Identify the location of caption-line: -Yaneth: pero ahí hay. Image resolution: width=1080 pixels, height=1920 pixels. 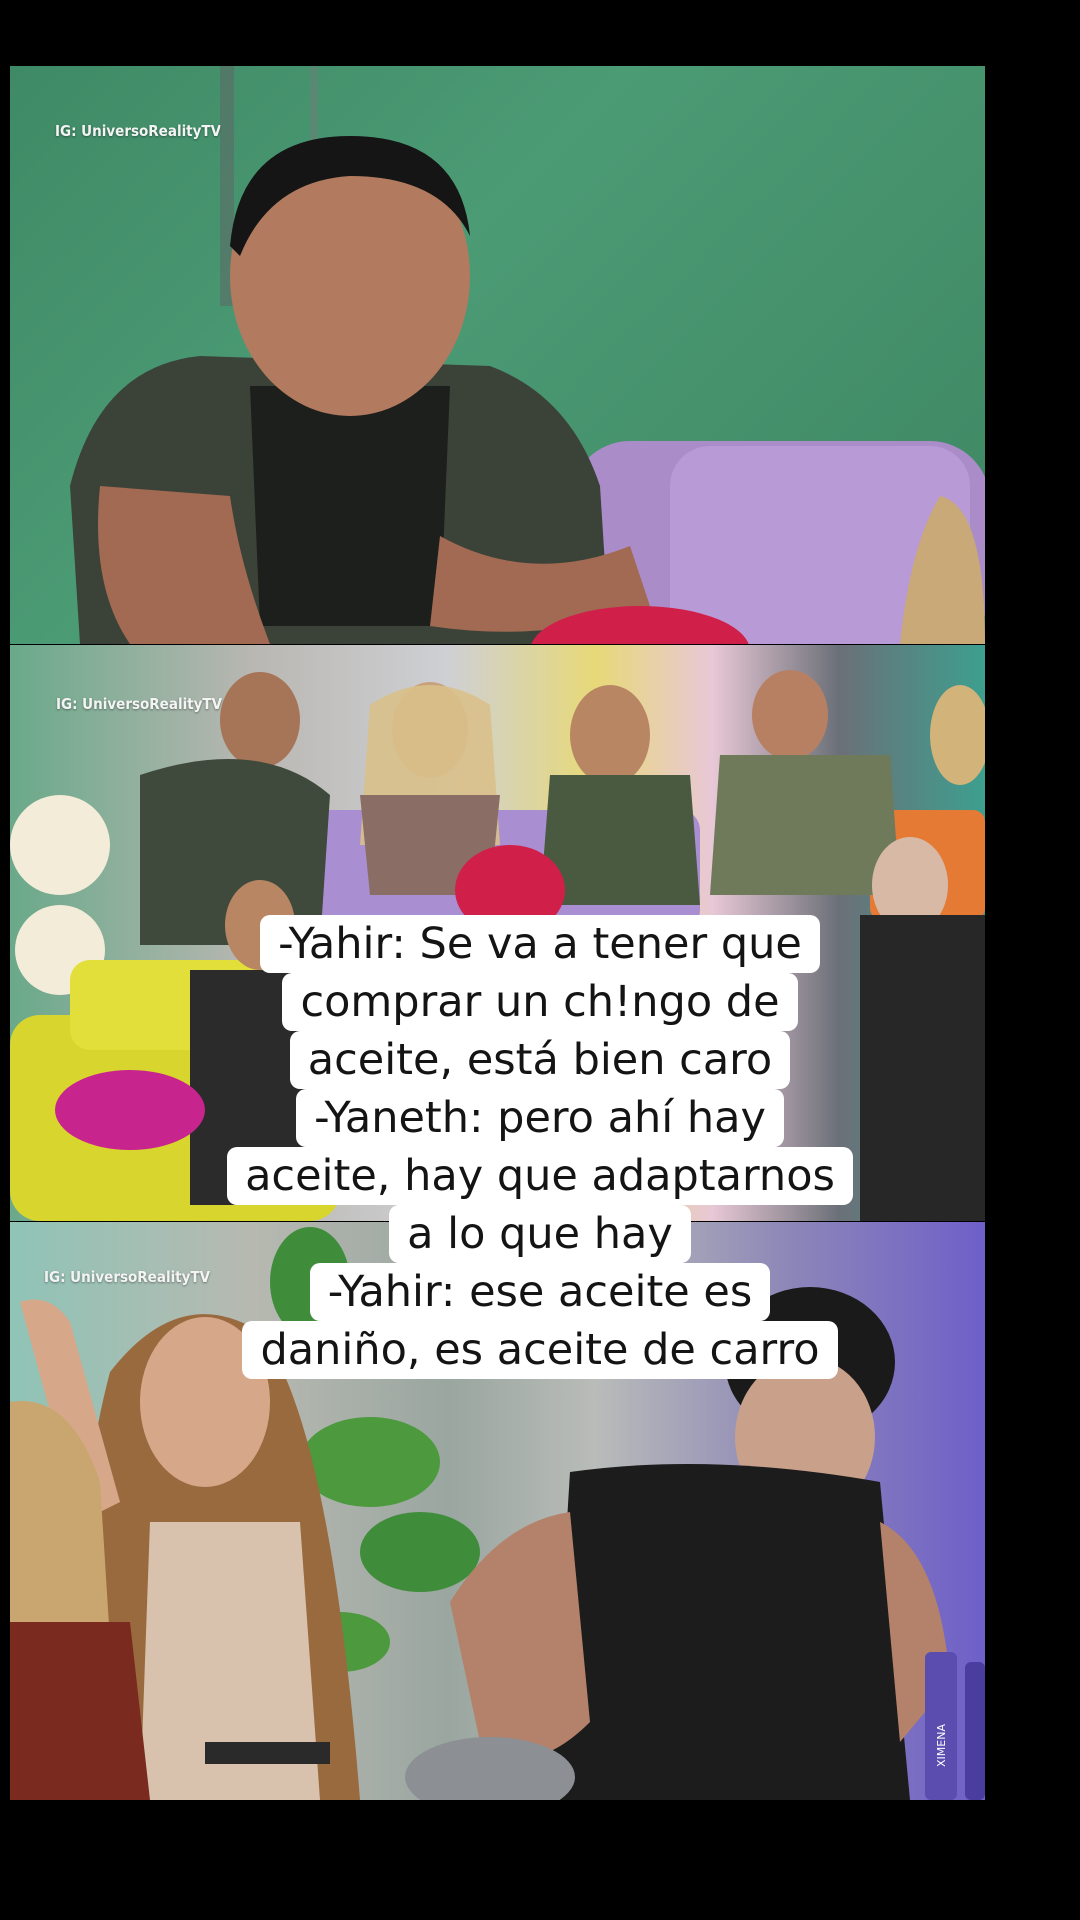
(540, 1118).